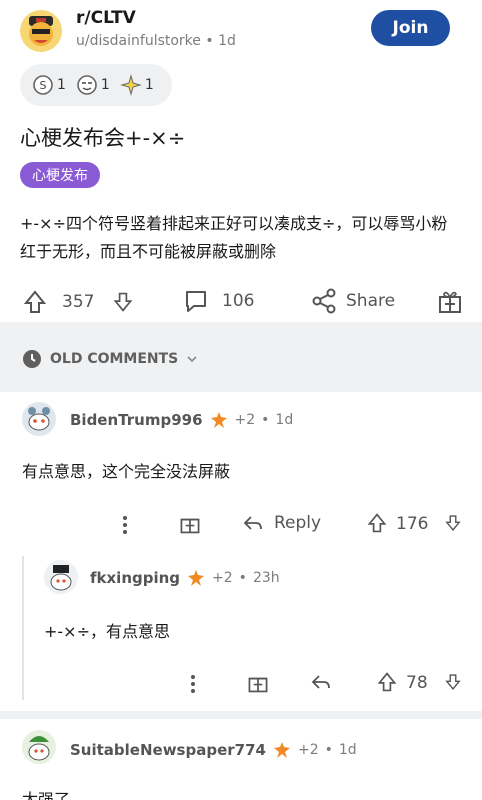 The image size is (482, 800). Describe the element at coordinates (410, 28) in the screenshot. I see `join-button: Join` at that location.